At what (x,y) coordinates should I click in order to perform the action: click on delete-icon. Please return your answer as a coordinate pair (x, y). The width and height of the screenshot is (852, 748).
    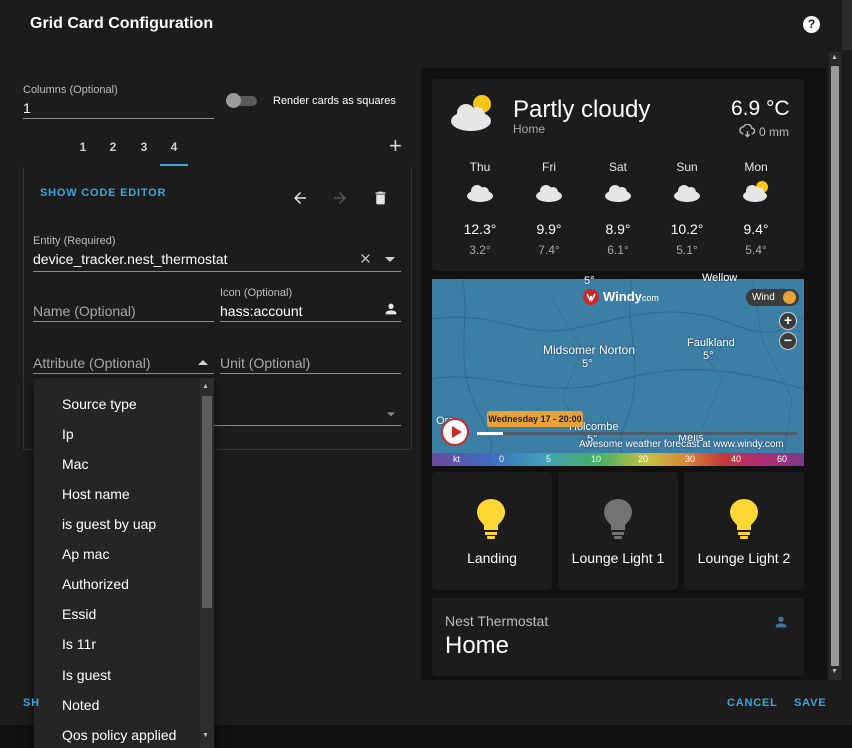
    Looking at the image, I should click on (380, 198).